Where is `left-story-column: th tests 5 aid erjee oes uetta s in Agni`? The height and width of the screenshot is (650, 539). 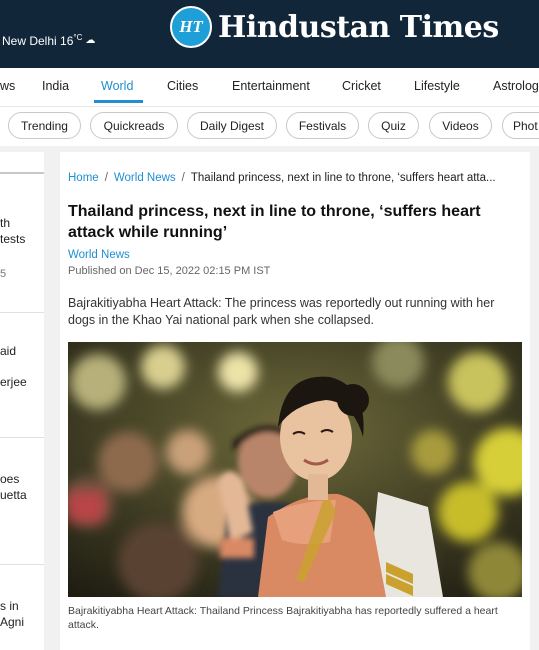
left-story-column: th tests 5 aid erjee oes uetta s in Agni is located at coordinates (22, 401).